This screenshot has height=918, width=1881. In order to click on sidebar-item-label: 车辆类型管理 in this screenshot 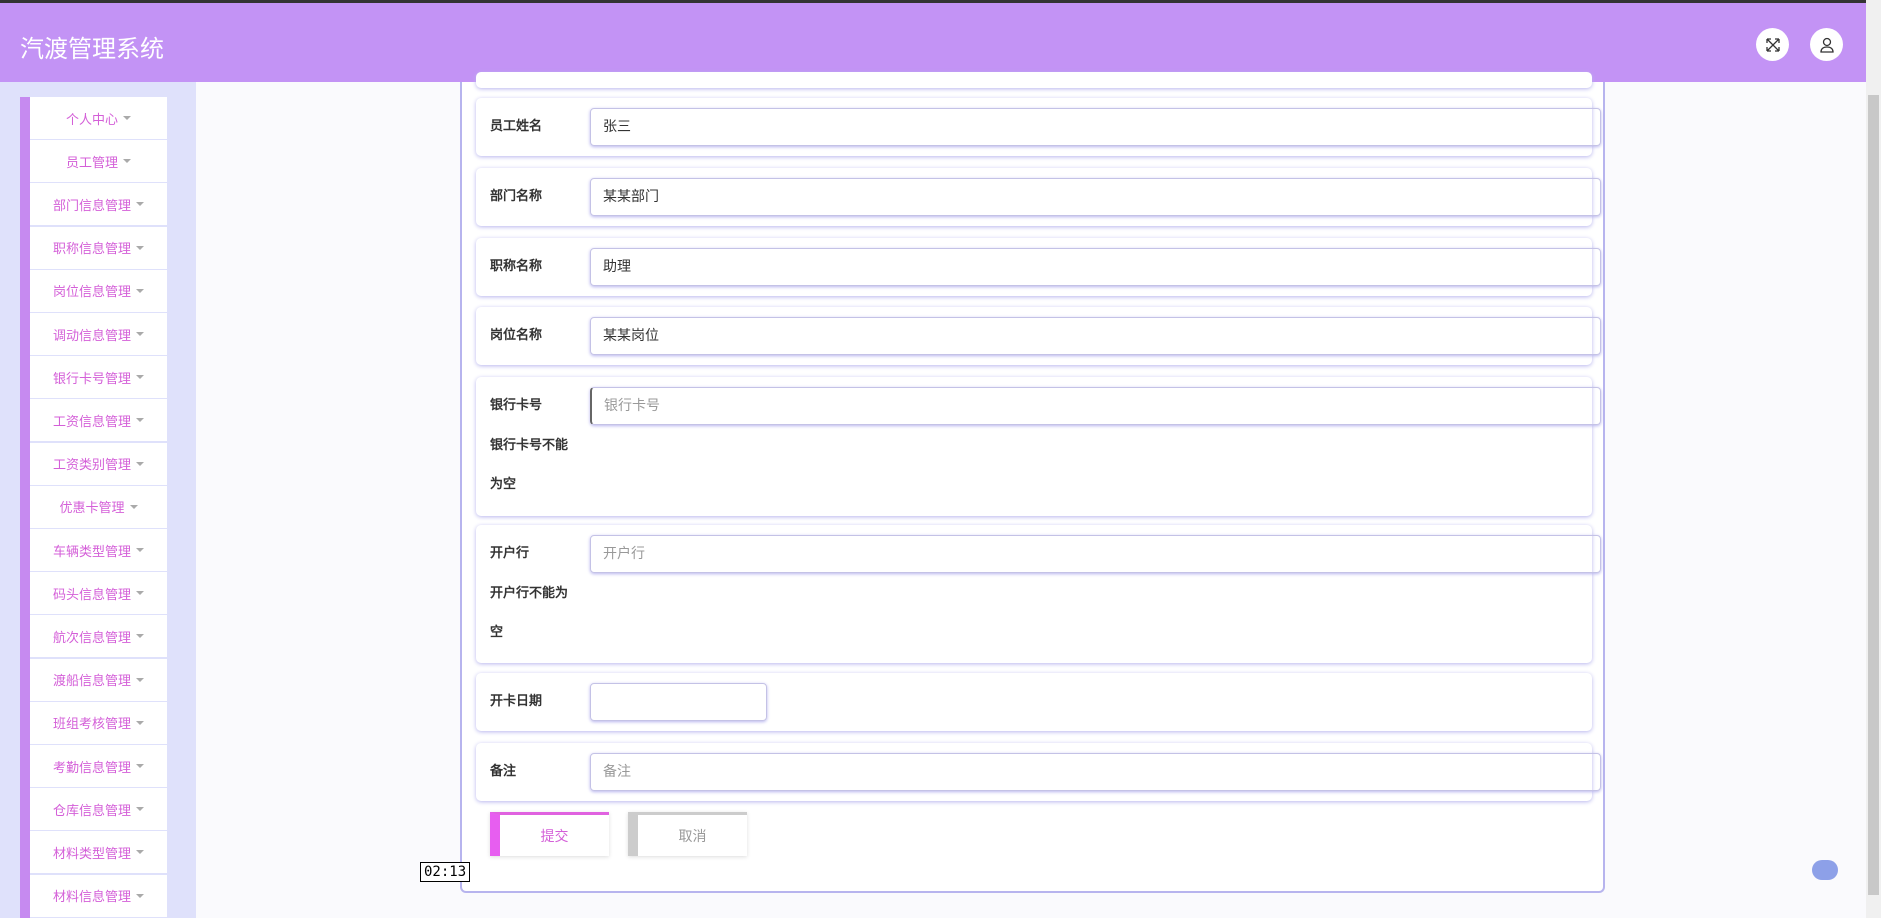, I will do `click(91, 552)`.